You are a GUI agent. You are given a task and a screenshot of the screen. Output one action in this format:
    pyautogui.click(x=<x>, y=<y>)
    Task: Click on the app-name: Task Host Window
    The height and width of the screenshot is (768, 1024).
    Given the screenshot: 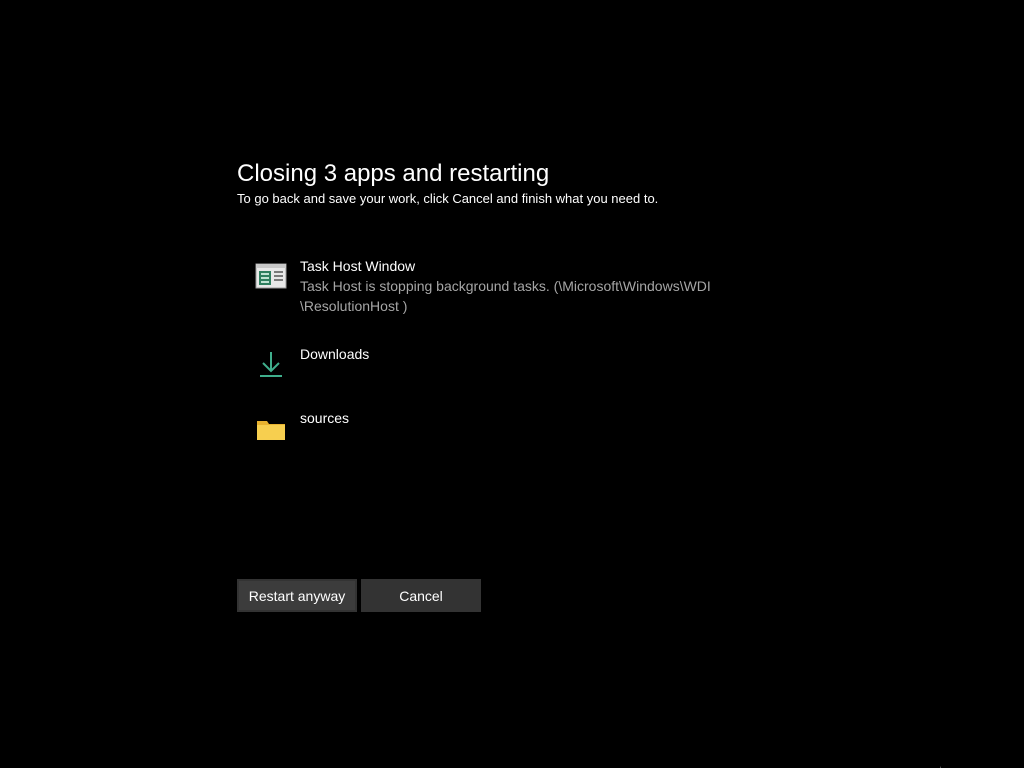 What is the action you would take?
    pyautogui.click(x=358, y=266)
    